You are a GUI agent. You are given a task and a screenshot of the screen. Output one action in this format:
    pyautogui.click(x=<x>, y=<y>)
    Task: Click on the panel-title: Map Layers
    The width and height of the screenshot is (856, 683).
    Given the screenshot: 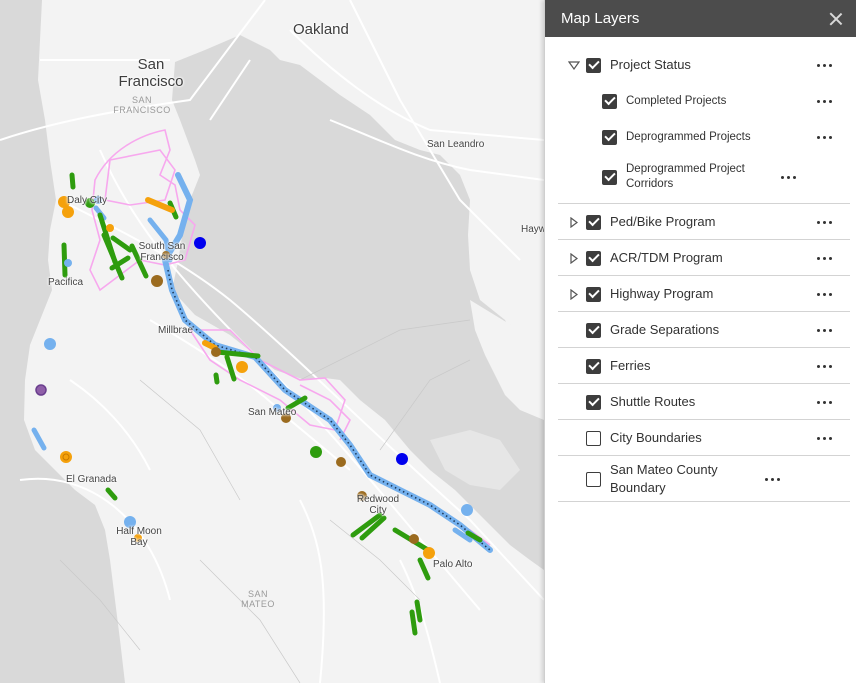 What is the action you would take?
    pyautogui.click(x=600, y=18)
    